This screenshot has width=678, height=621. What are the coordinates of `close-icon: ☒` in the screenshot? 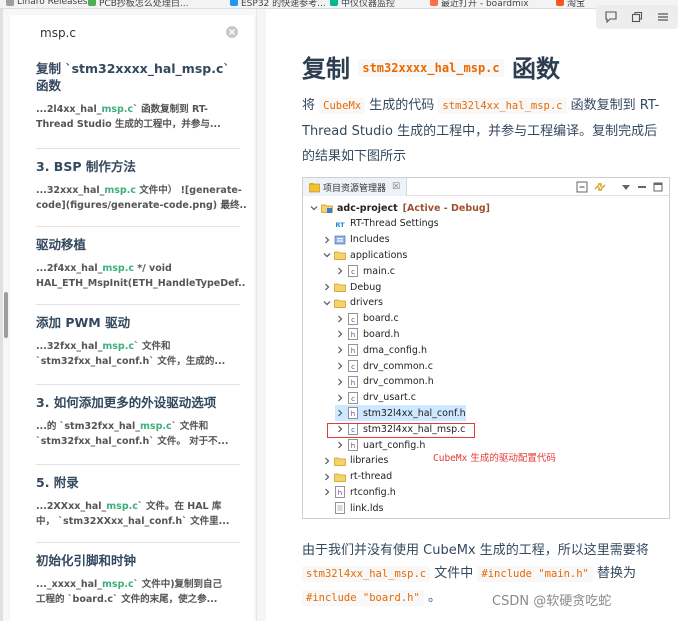 It's located at (396, 187).